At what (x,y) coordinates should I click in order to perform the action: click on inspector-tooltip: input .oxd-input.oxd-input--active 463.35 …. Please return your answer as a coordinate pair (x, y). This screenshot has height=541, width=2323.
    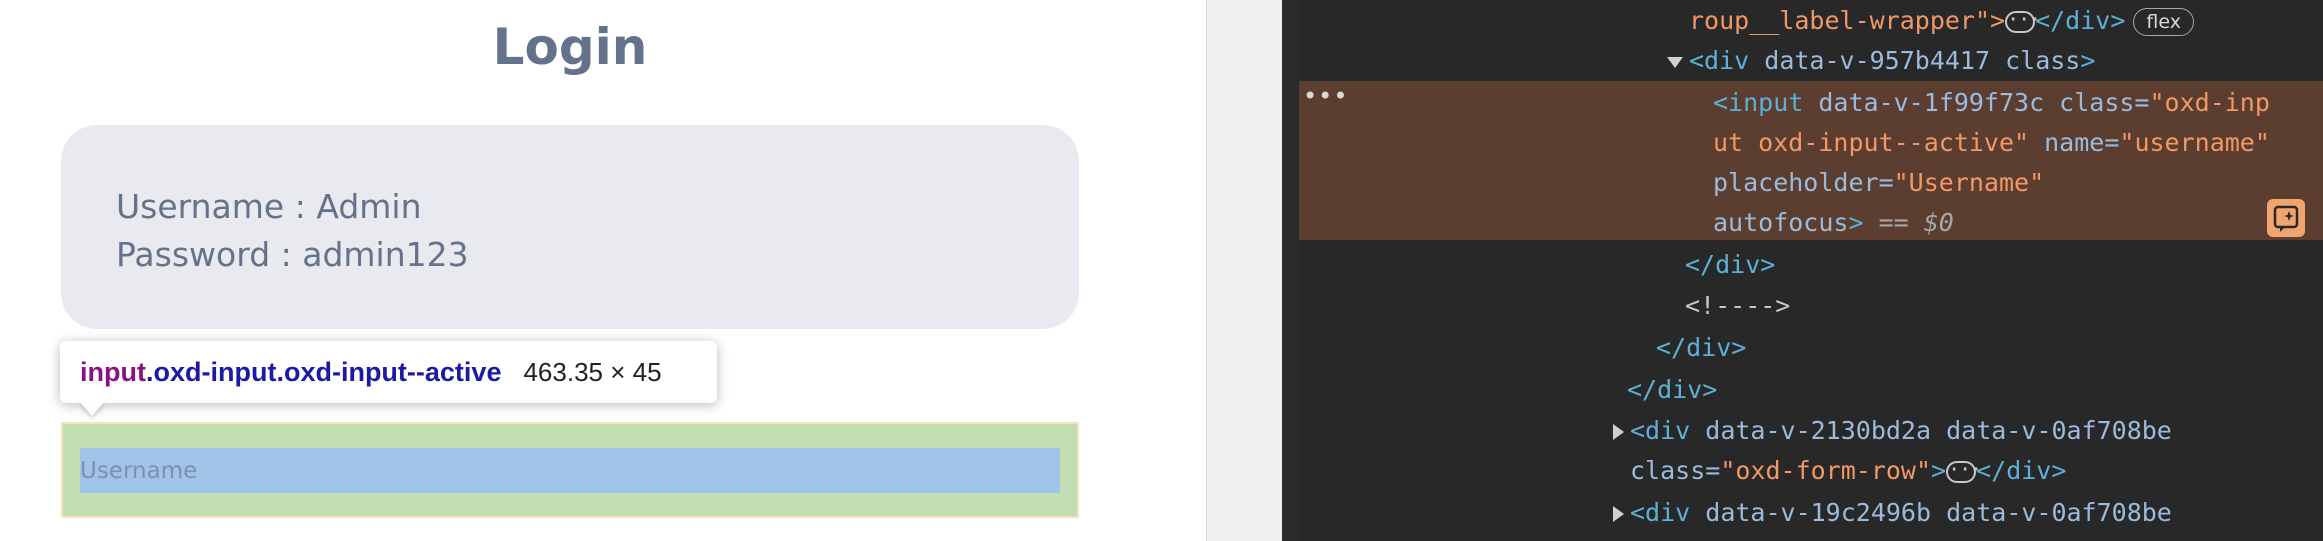
    Looking at the image, I should click on (388, 372).